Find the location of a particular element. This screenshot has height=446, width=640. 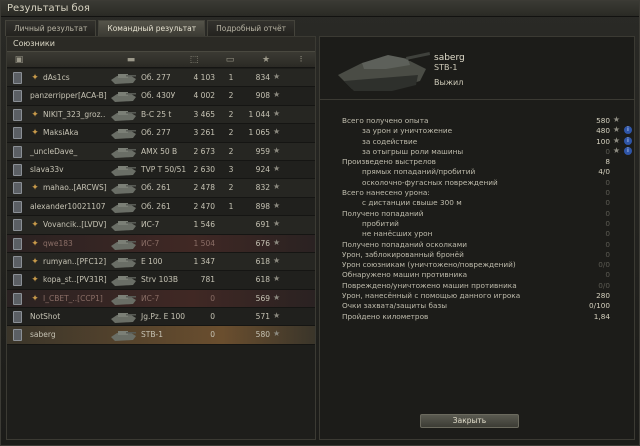

table-row: ✦ rumyan..[PFC12] E 100 1 347 618 ★ is located at coordinates (161, 262).